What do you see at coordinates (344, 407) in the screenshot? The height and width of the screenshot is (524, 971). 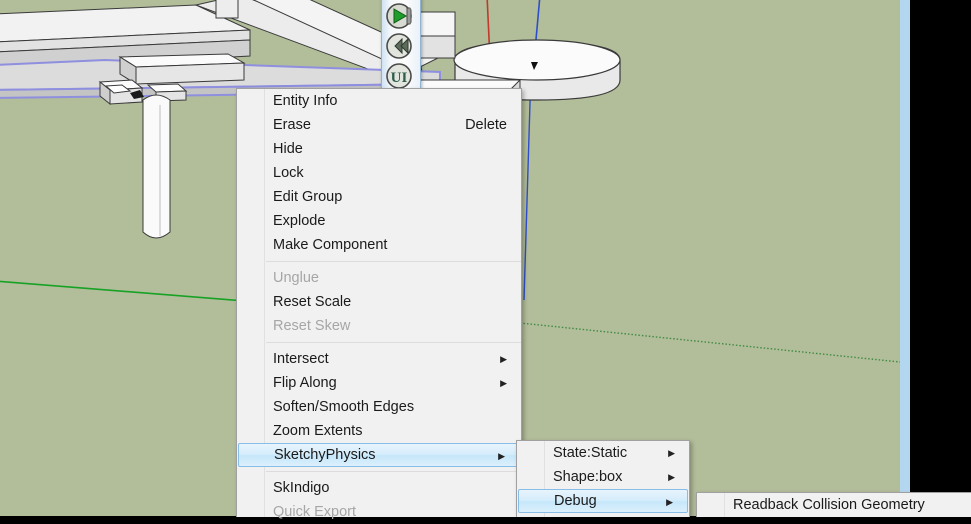 I see `menu-item-label: Soften/Smooth Edges` at bounding box center [344, 407].